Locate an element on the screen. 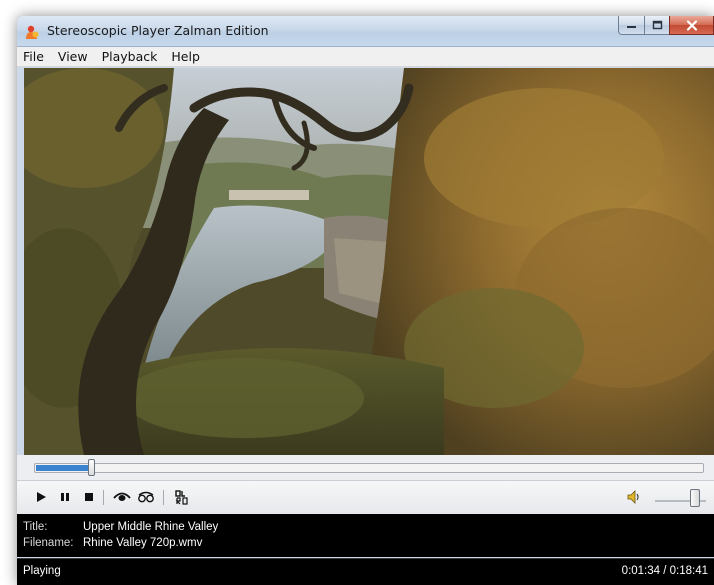 The image size is (714, 585). stop-icon is located at coordinates (89, 497).